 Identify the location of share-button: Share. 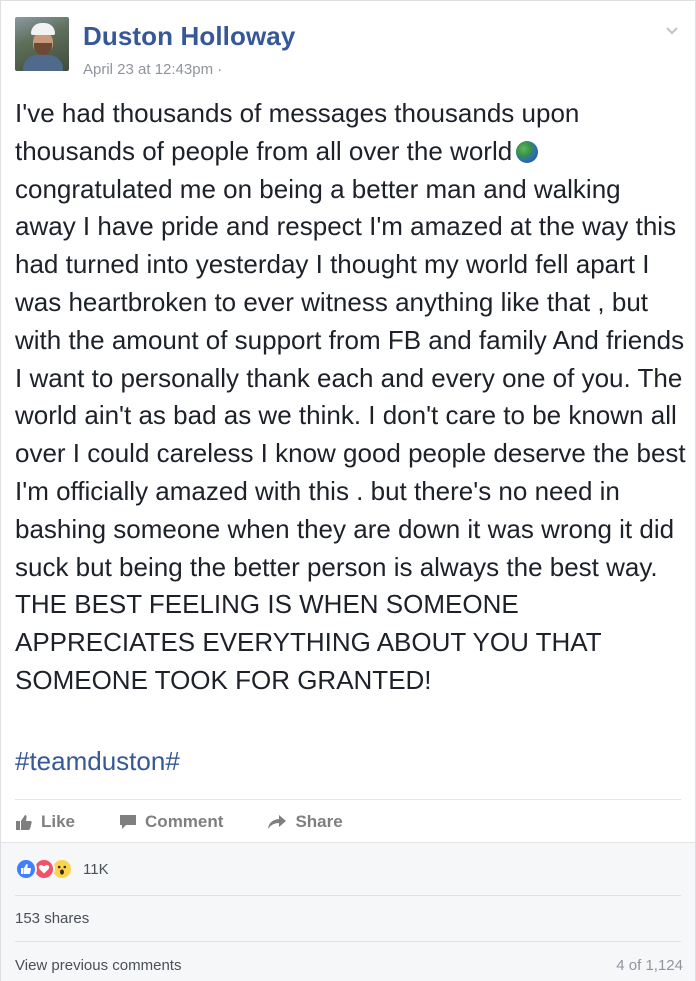
(305, 822).